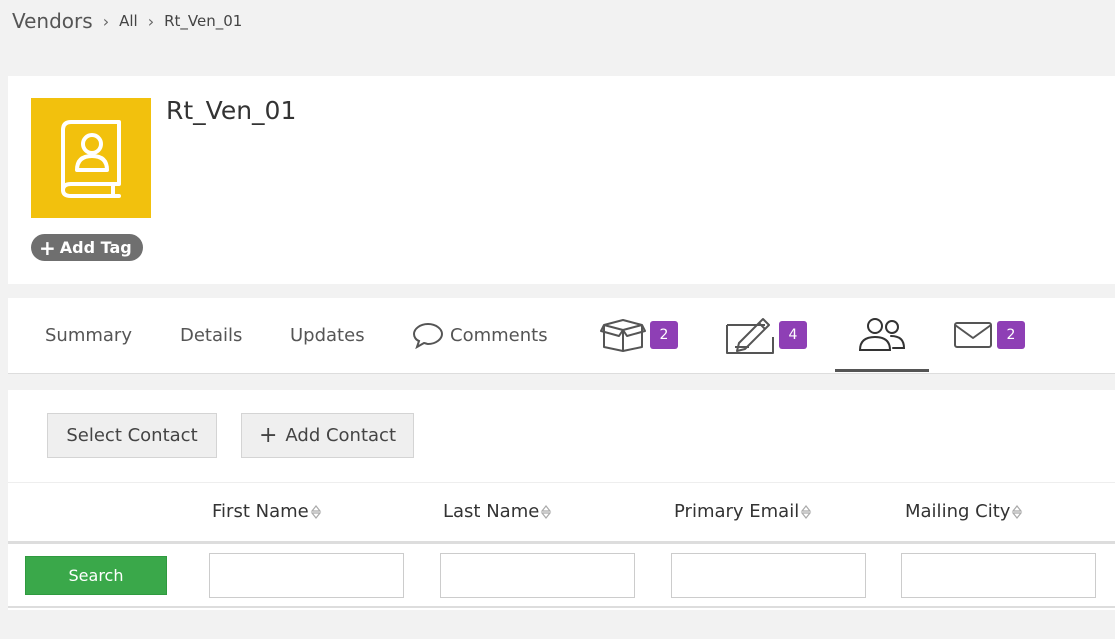 This screenshot has height=639, width=1115. I want to click on tab-updates-label: Updates, so click(327, 335).